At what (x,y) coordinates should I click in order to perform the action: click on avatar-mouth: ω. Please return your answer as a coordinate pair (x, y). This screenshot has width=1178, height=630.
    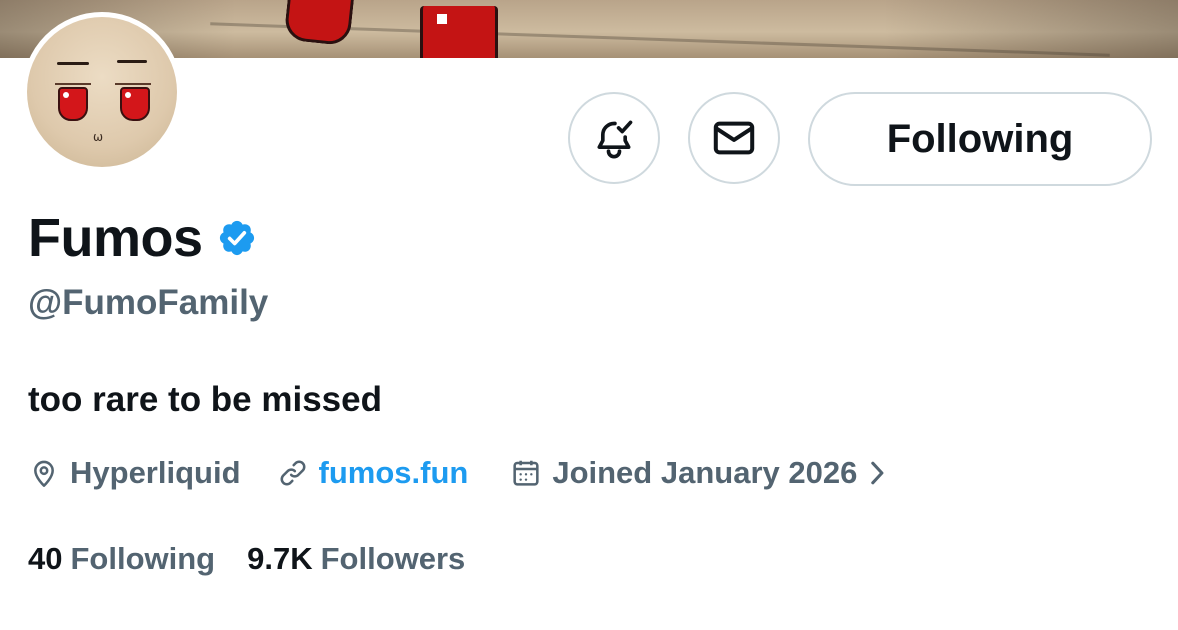
    Looking at the image, I should click on (98, 137).